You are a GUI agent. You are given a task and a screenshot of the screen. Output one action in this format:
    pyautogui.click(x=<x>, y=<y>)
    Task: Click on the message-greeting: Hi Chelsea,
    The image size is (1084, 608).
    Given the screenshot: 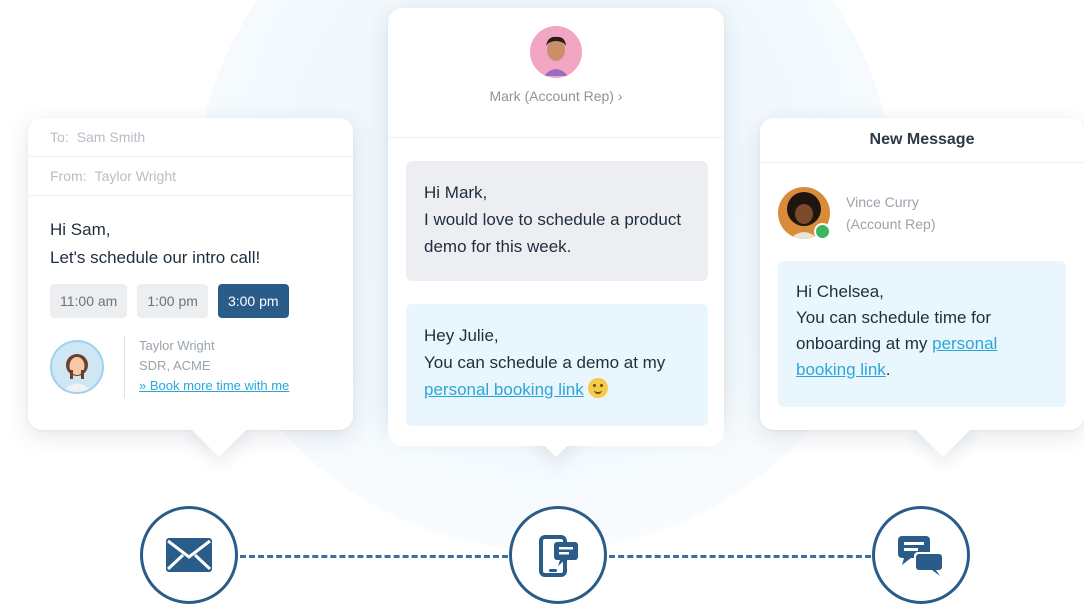 What is the action you would take?
    pyautogui.click(x=840, y=291)
    